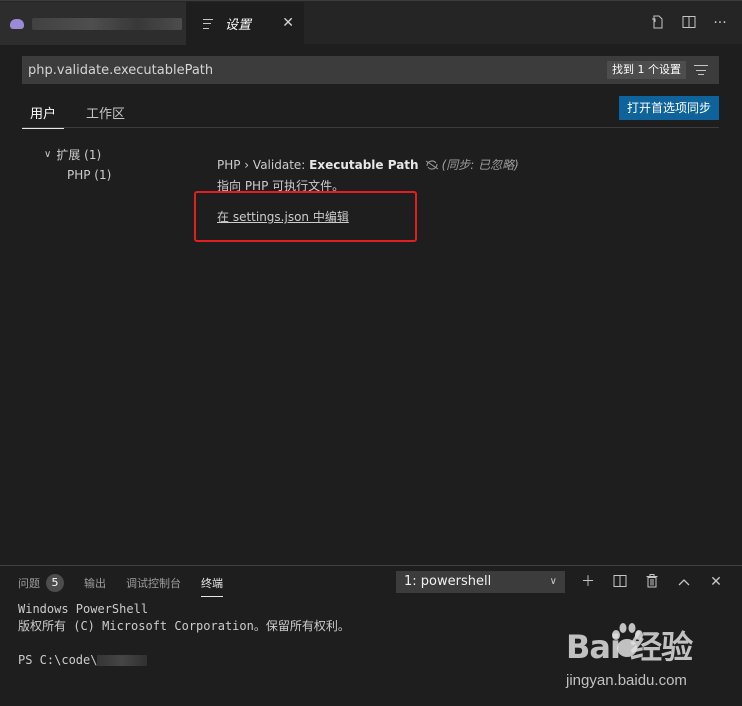  Describe the element at coordinates (620, 582) in the screenshot. I see `split-terminal-icon` at that location.